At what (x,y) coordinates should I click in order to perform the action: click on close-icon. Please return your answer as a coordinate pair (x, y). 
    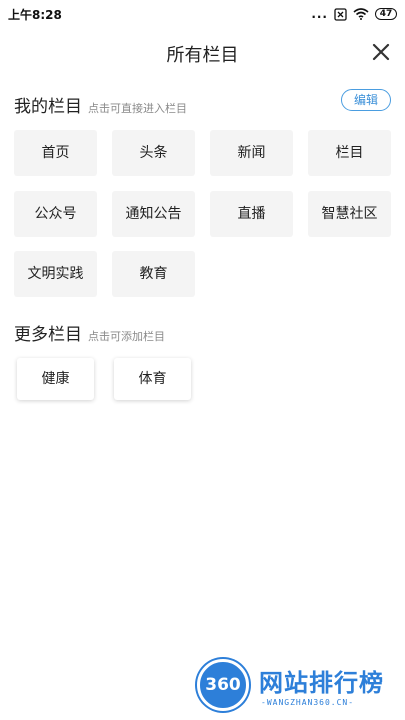
    Looking at the image, I should click on (381, 52).